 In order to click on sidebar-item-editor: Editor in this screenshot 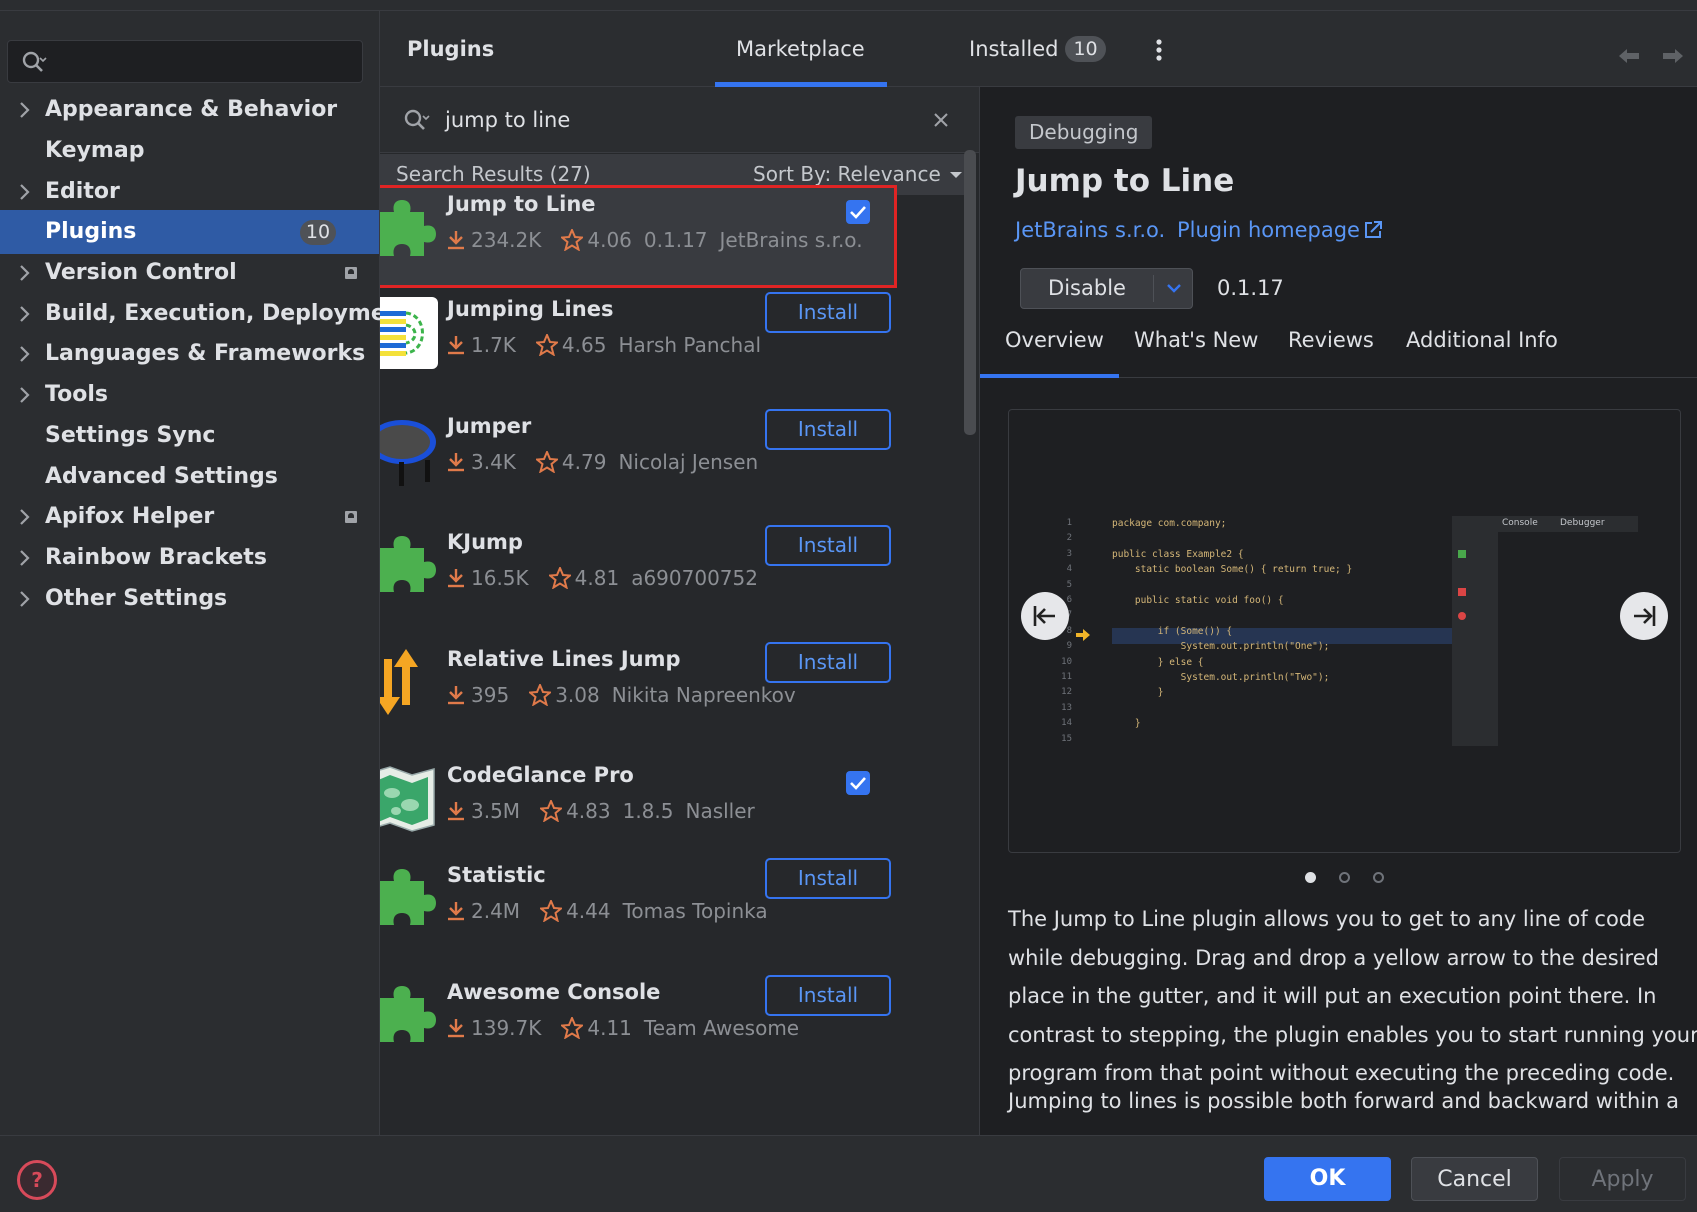, I will do `click(189, 192)`.